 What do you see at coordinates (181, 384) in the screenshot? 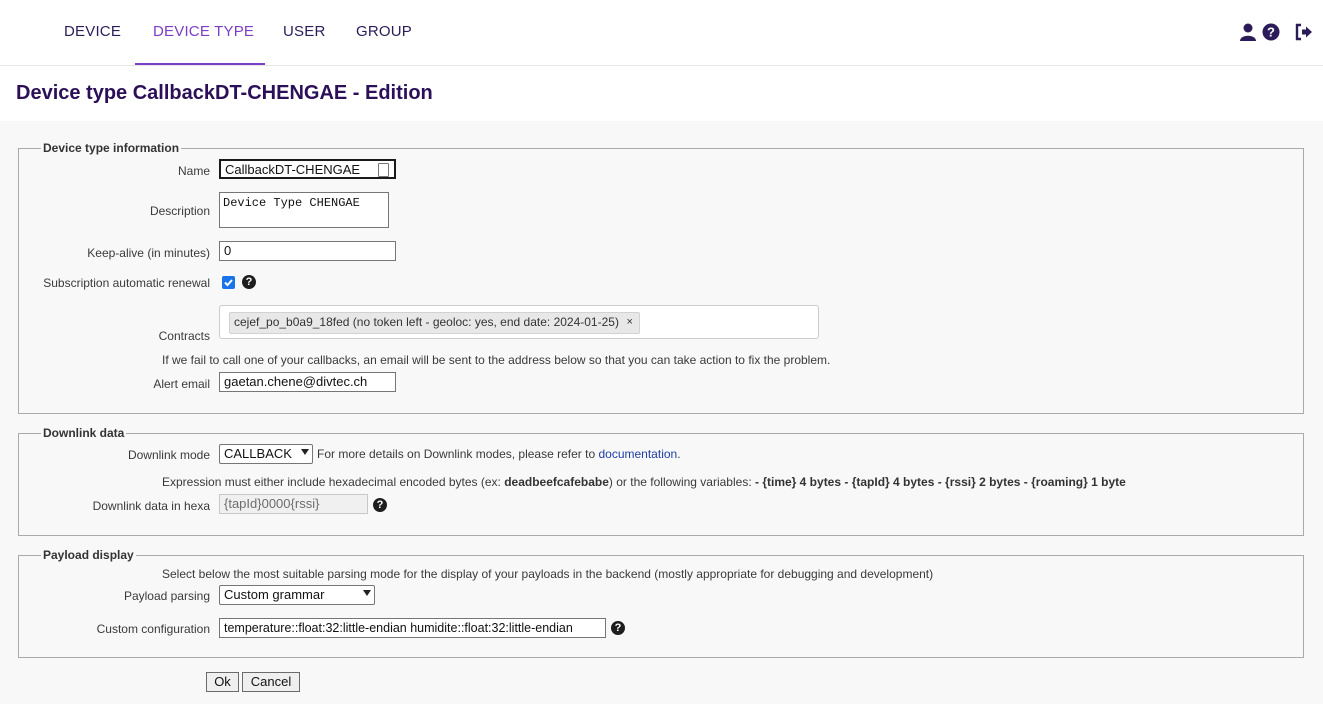
I see `alert-email-label: Alert email` at bounding box center [181, 384].